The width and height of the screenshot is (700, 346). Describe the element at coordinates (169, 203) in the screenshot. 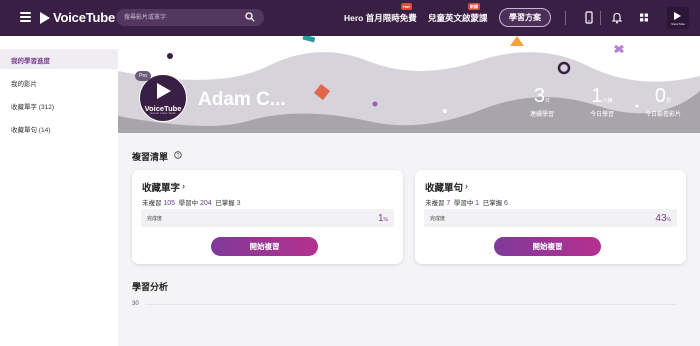

I see `unreviewed-count: 105` at that location.